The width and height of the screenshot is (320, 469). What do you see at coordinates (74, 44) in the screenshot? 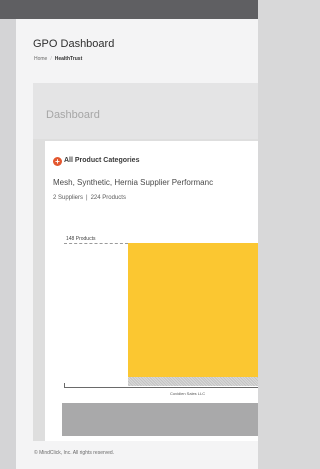
I see `page-title: GPO Dashboard` at bounding box center [74, 44].